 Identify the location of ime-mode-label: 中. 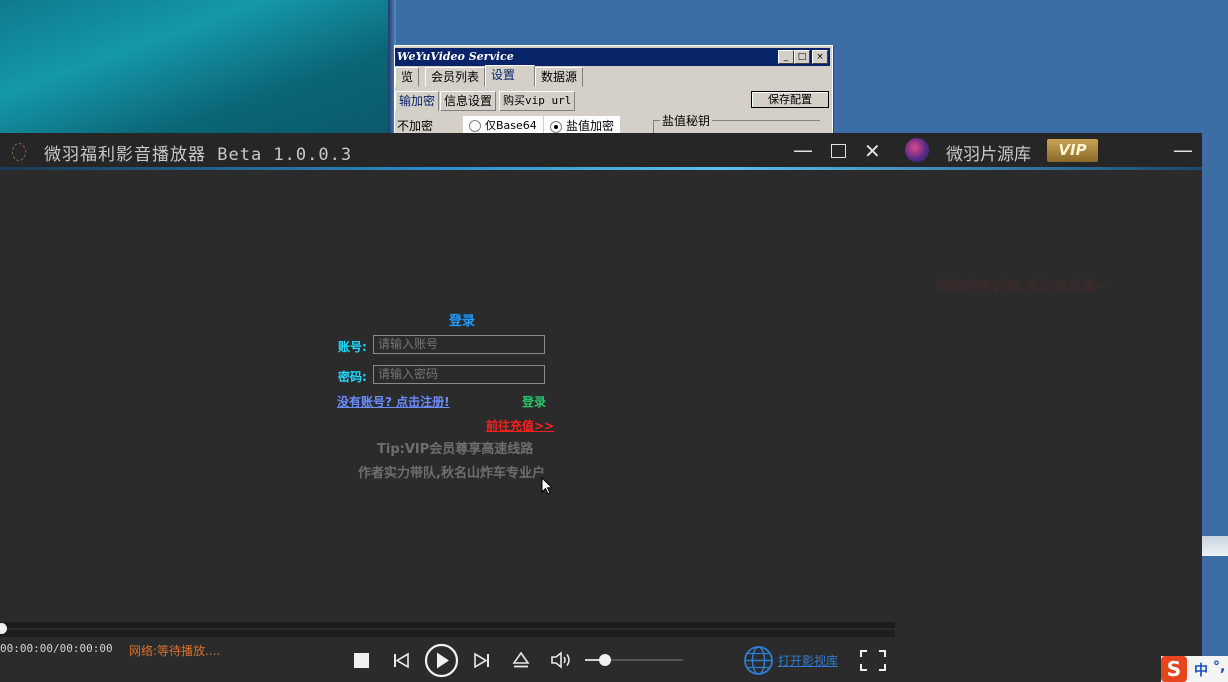
(1201, 671).